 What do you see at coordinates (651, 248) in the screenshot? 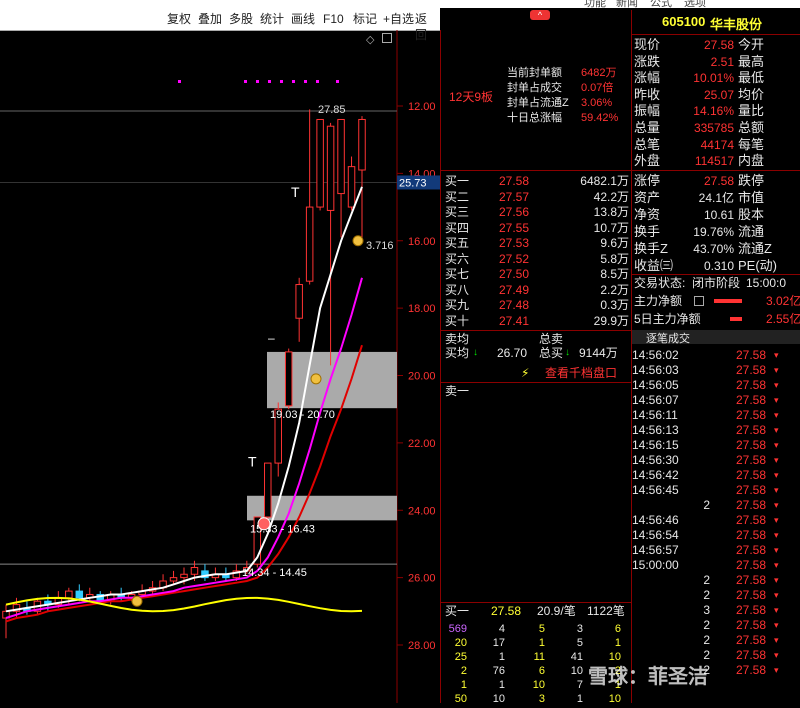
I see `fund-label: 换手Z` at bounding box center [651, 248].